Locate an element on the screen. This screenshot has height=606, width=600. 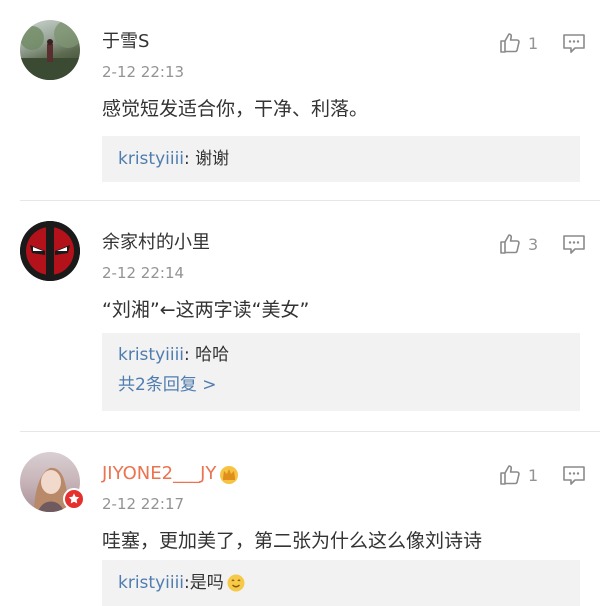
reply-box: kristyiiii: 是吗 is located at coordinates (341, 583).